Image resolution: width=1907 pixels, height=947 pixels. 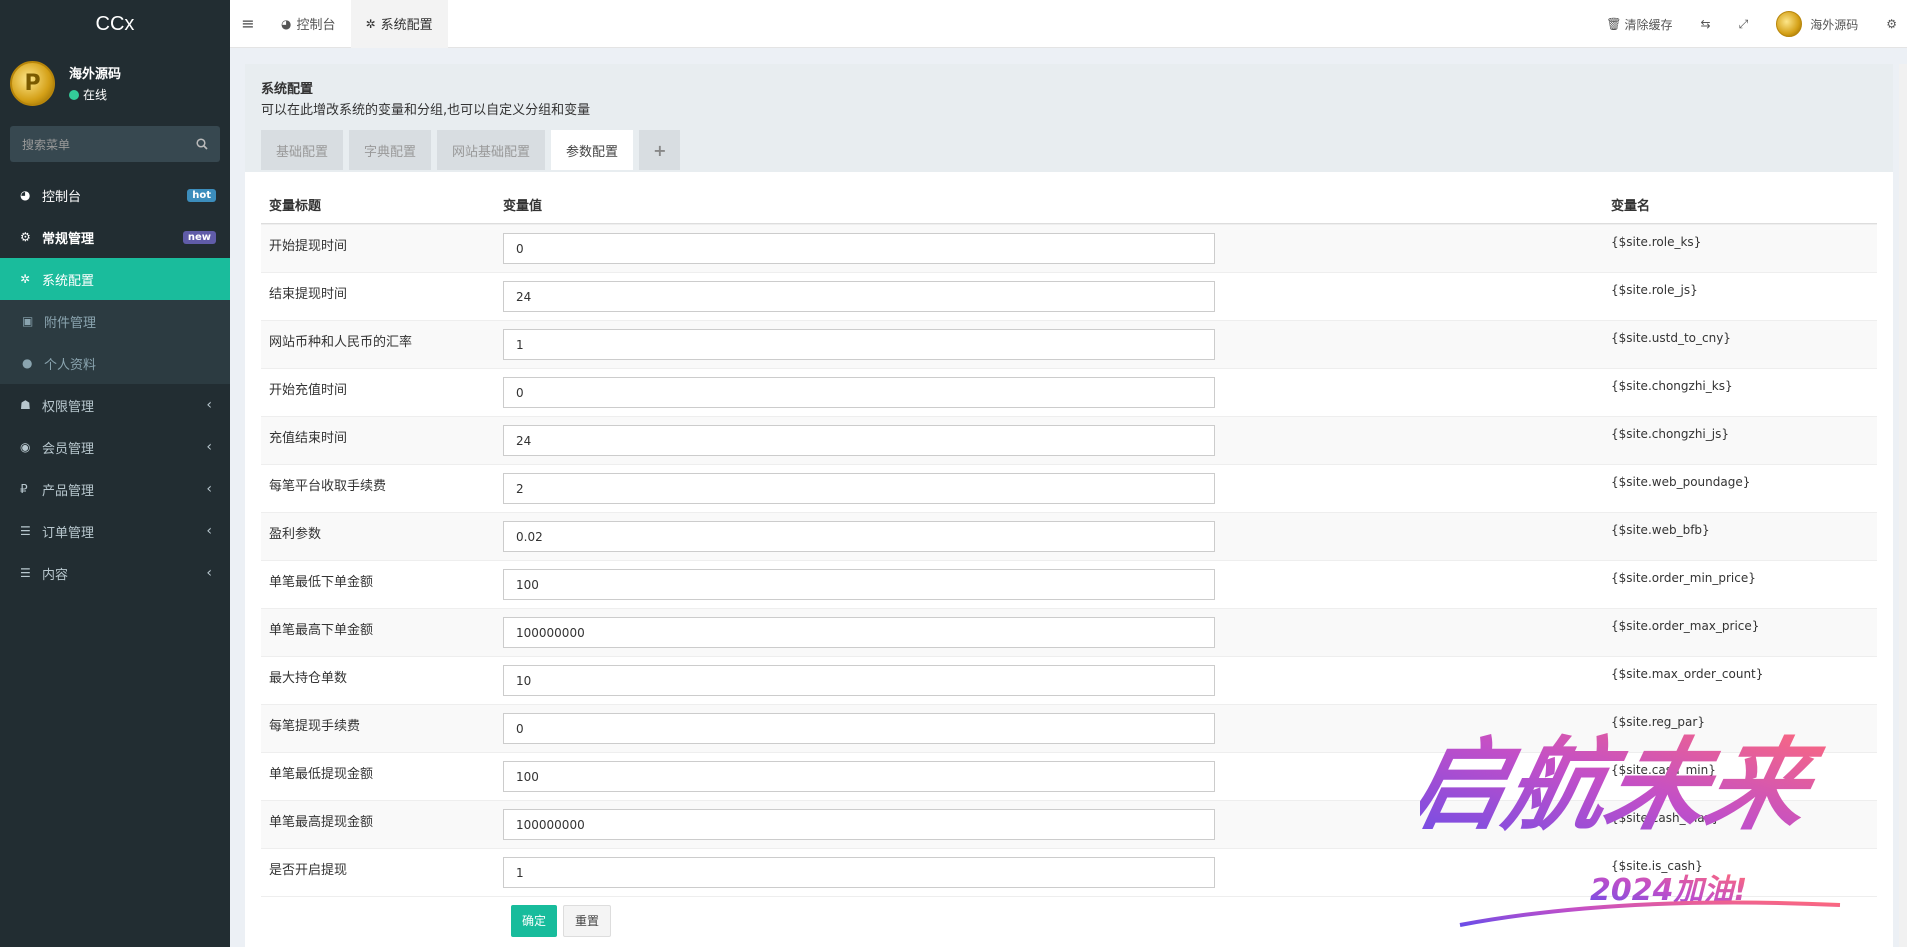 I want to click on hot-badge: hot, so click(x=201, y=195).